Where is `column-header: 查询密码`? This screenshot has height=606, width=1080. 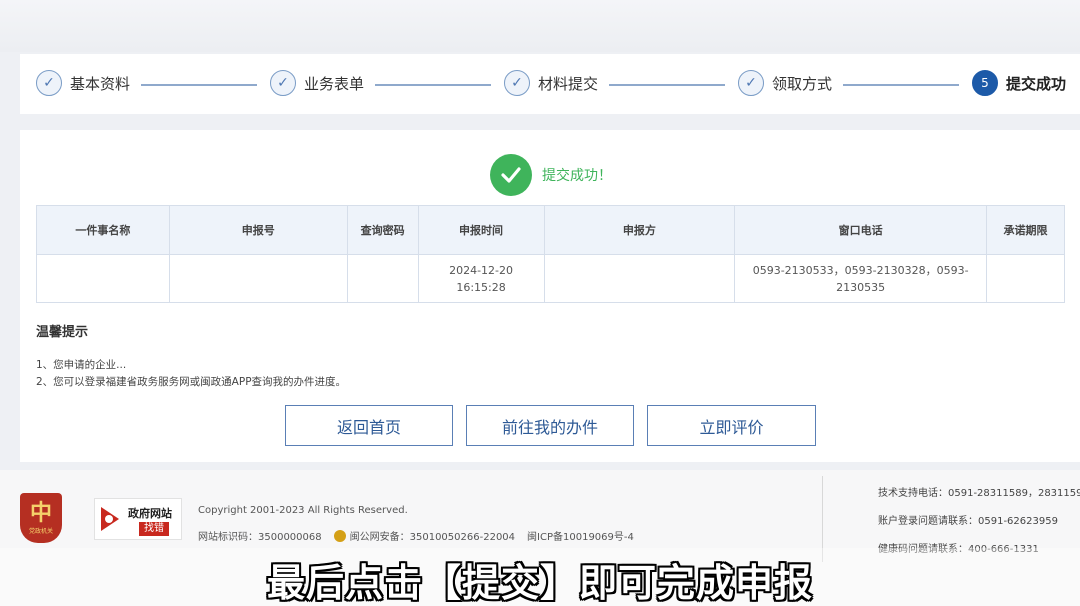 column-header: 查询密码 is located at coordinates (382, 230).